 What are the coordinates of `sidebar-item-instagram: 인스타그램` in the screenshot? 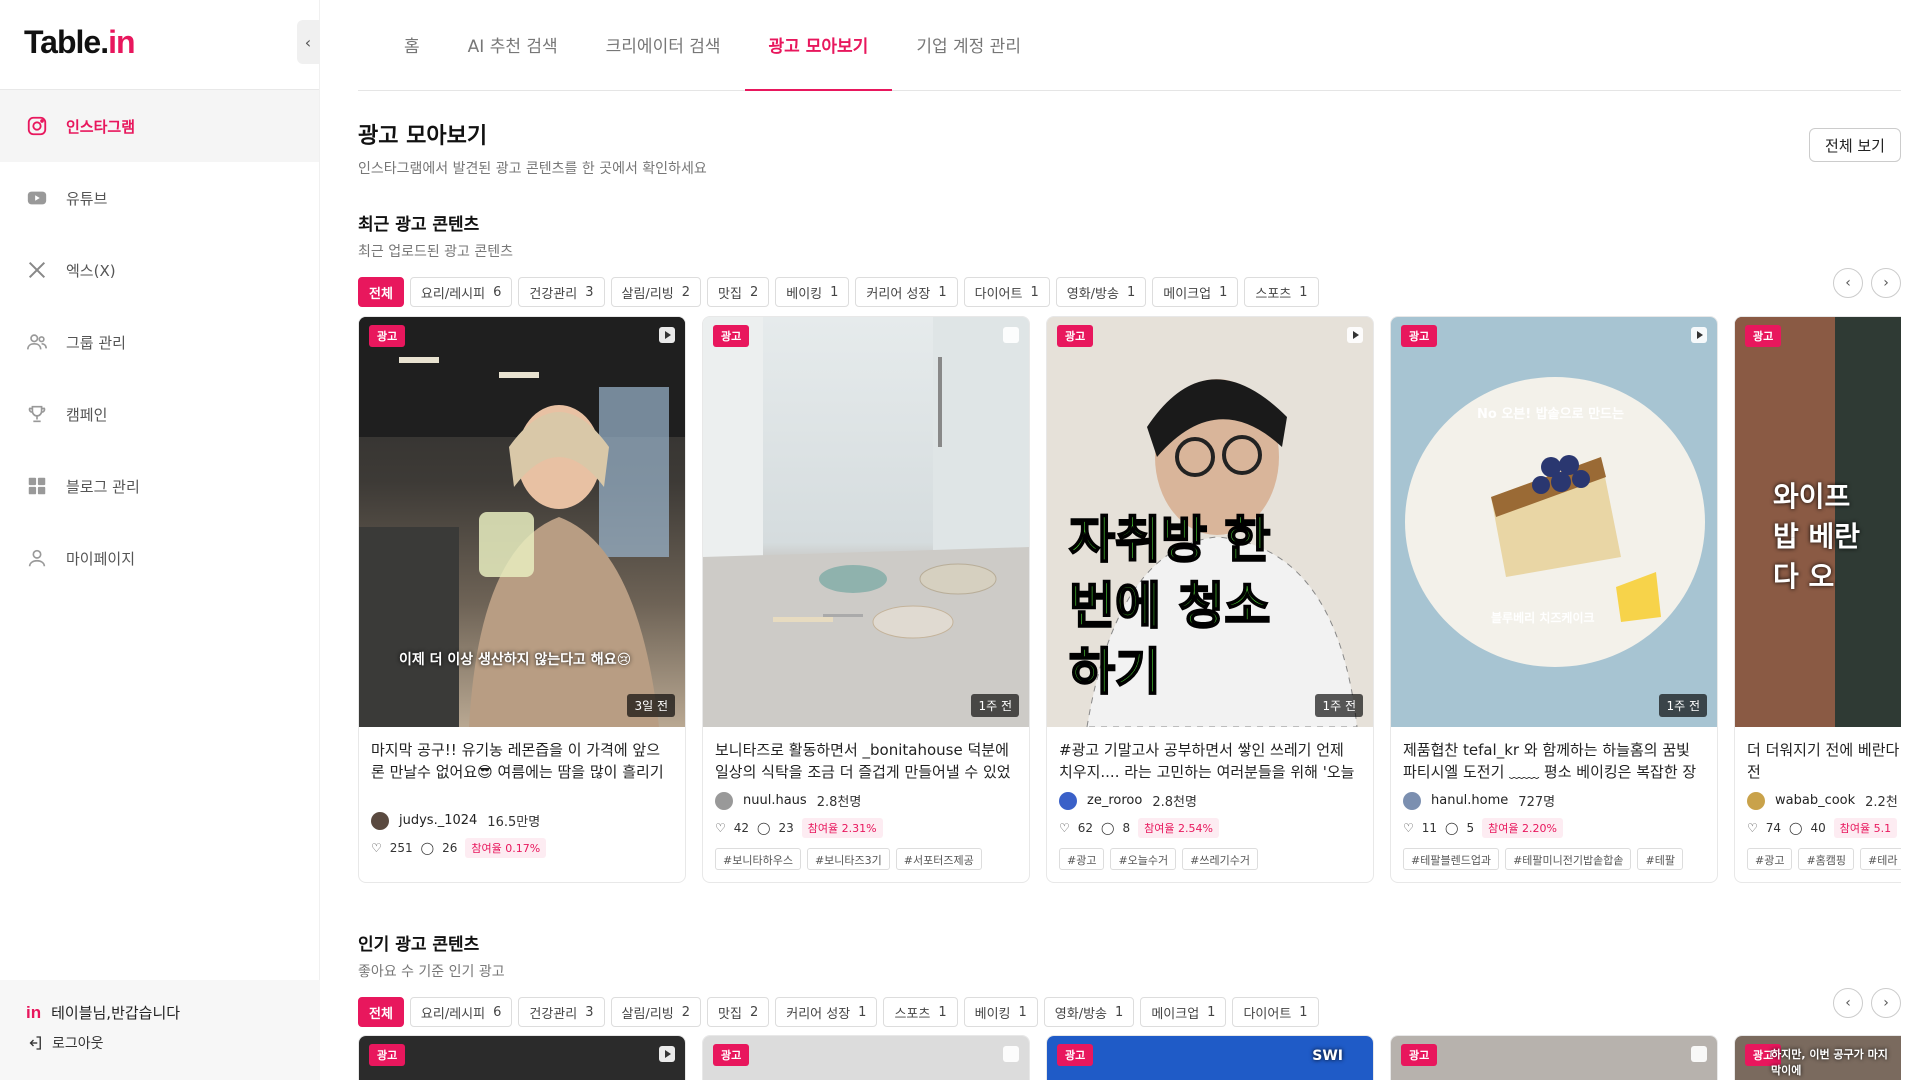 It's located at (159, 126).